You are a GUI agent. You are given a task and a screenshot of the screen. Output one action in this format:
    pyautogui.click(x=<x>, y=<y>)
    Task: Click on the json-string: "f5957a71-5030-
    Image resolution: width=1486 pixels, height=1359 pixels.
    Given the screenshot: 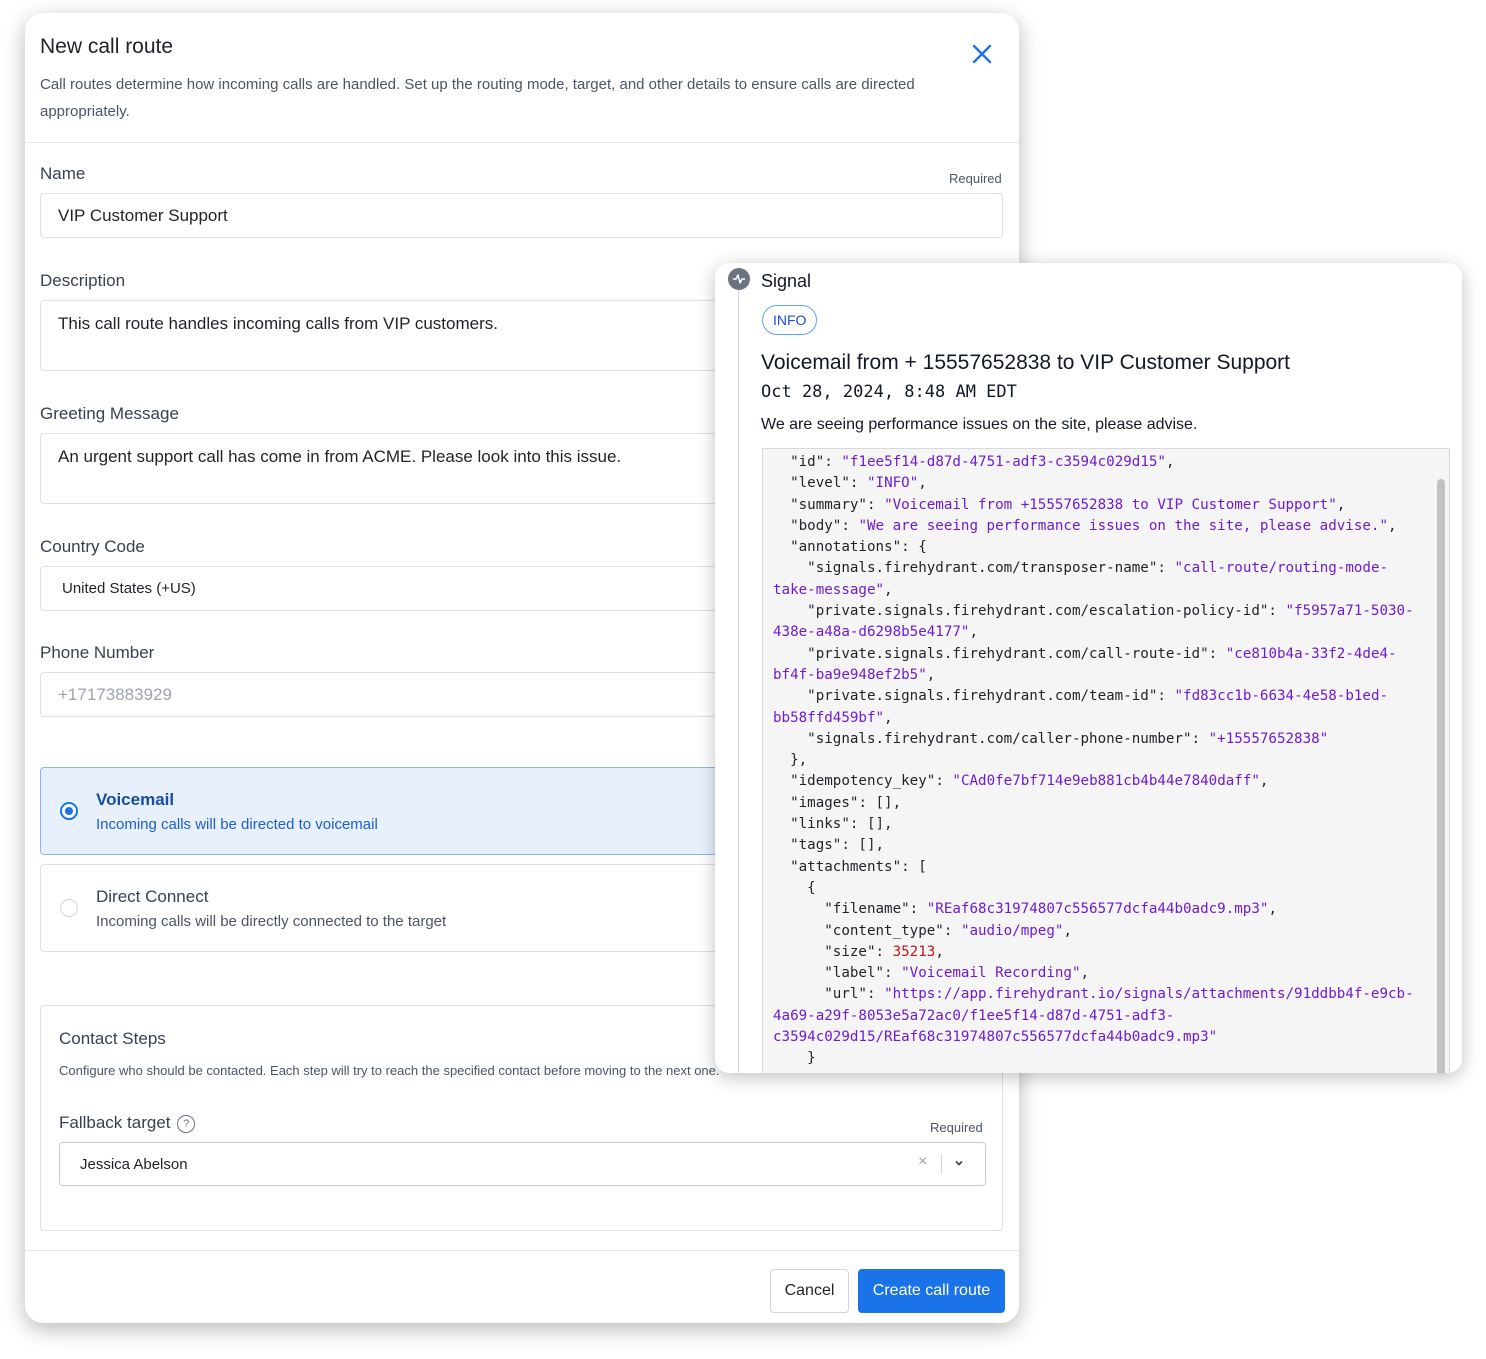 What is the action you would take?
    pyautogui.click(x=1349, y=611)
    